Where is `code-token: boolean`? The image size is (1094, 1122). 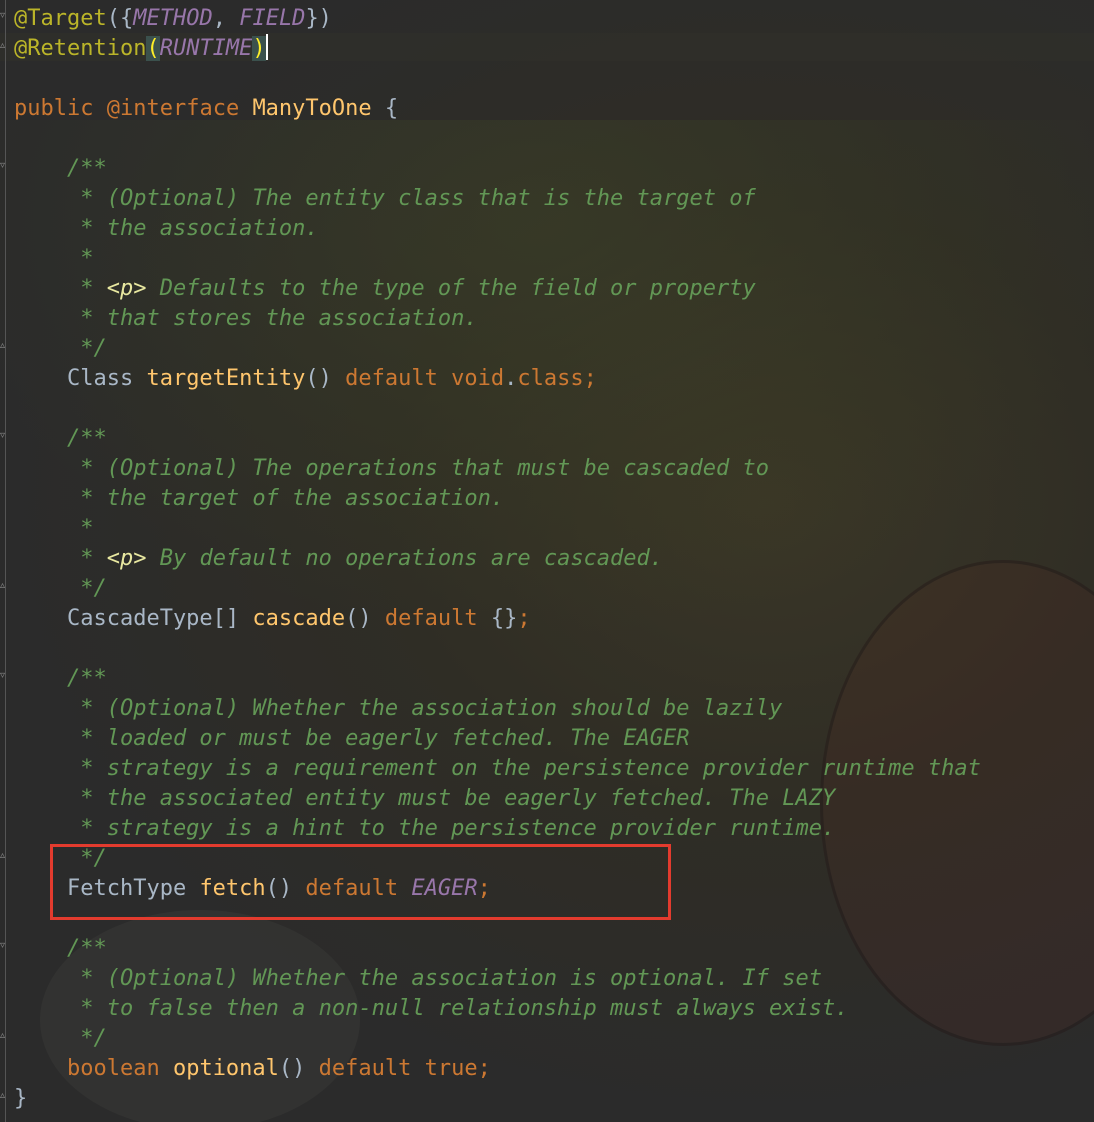
code-token: boolean is located at coordinates (113, 1068).